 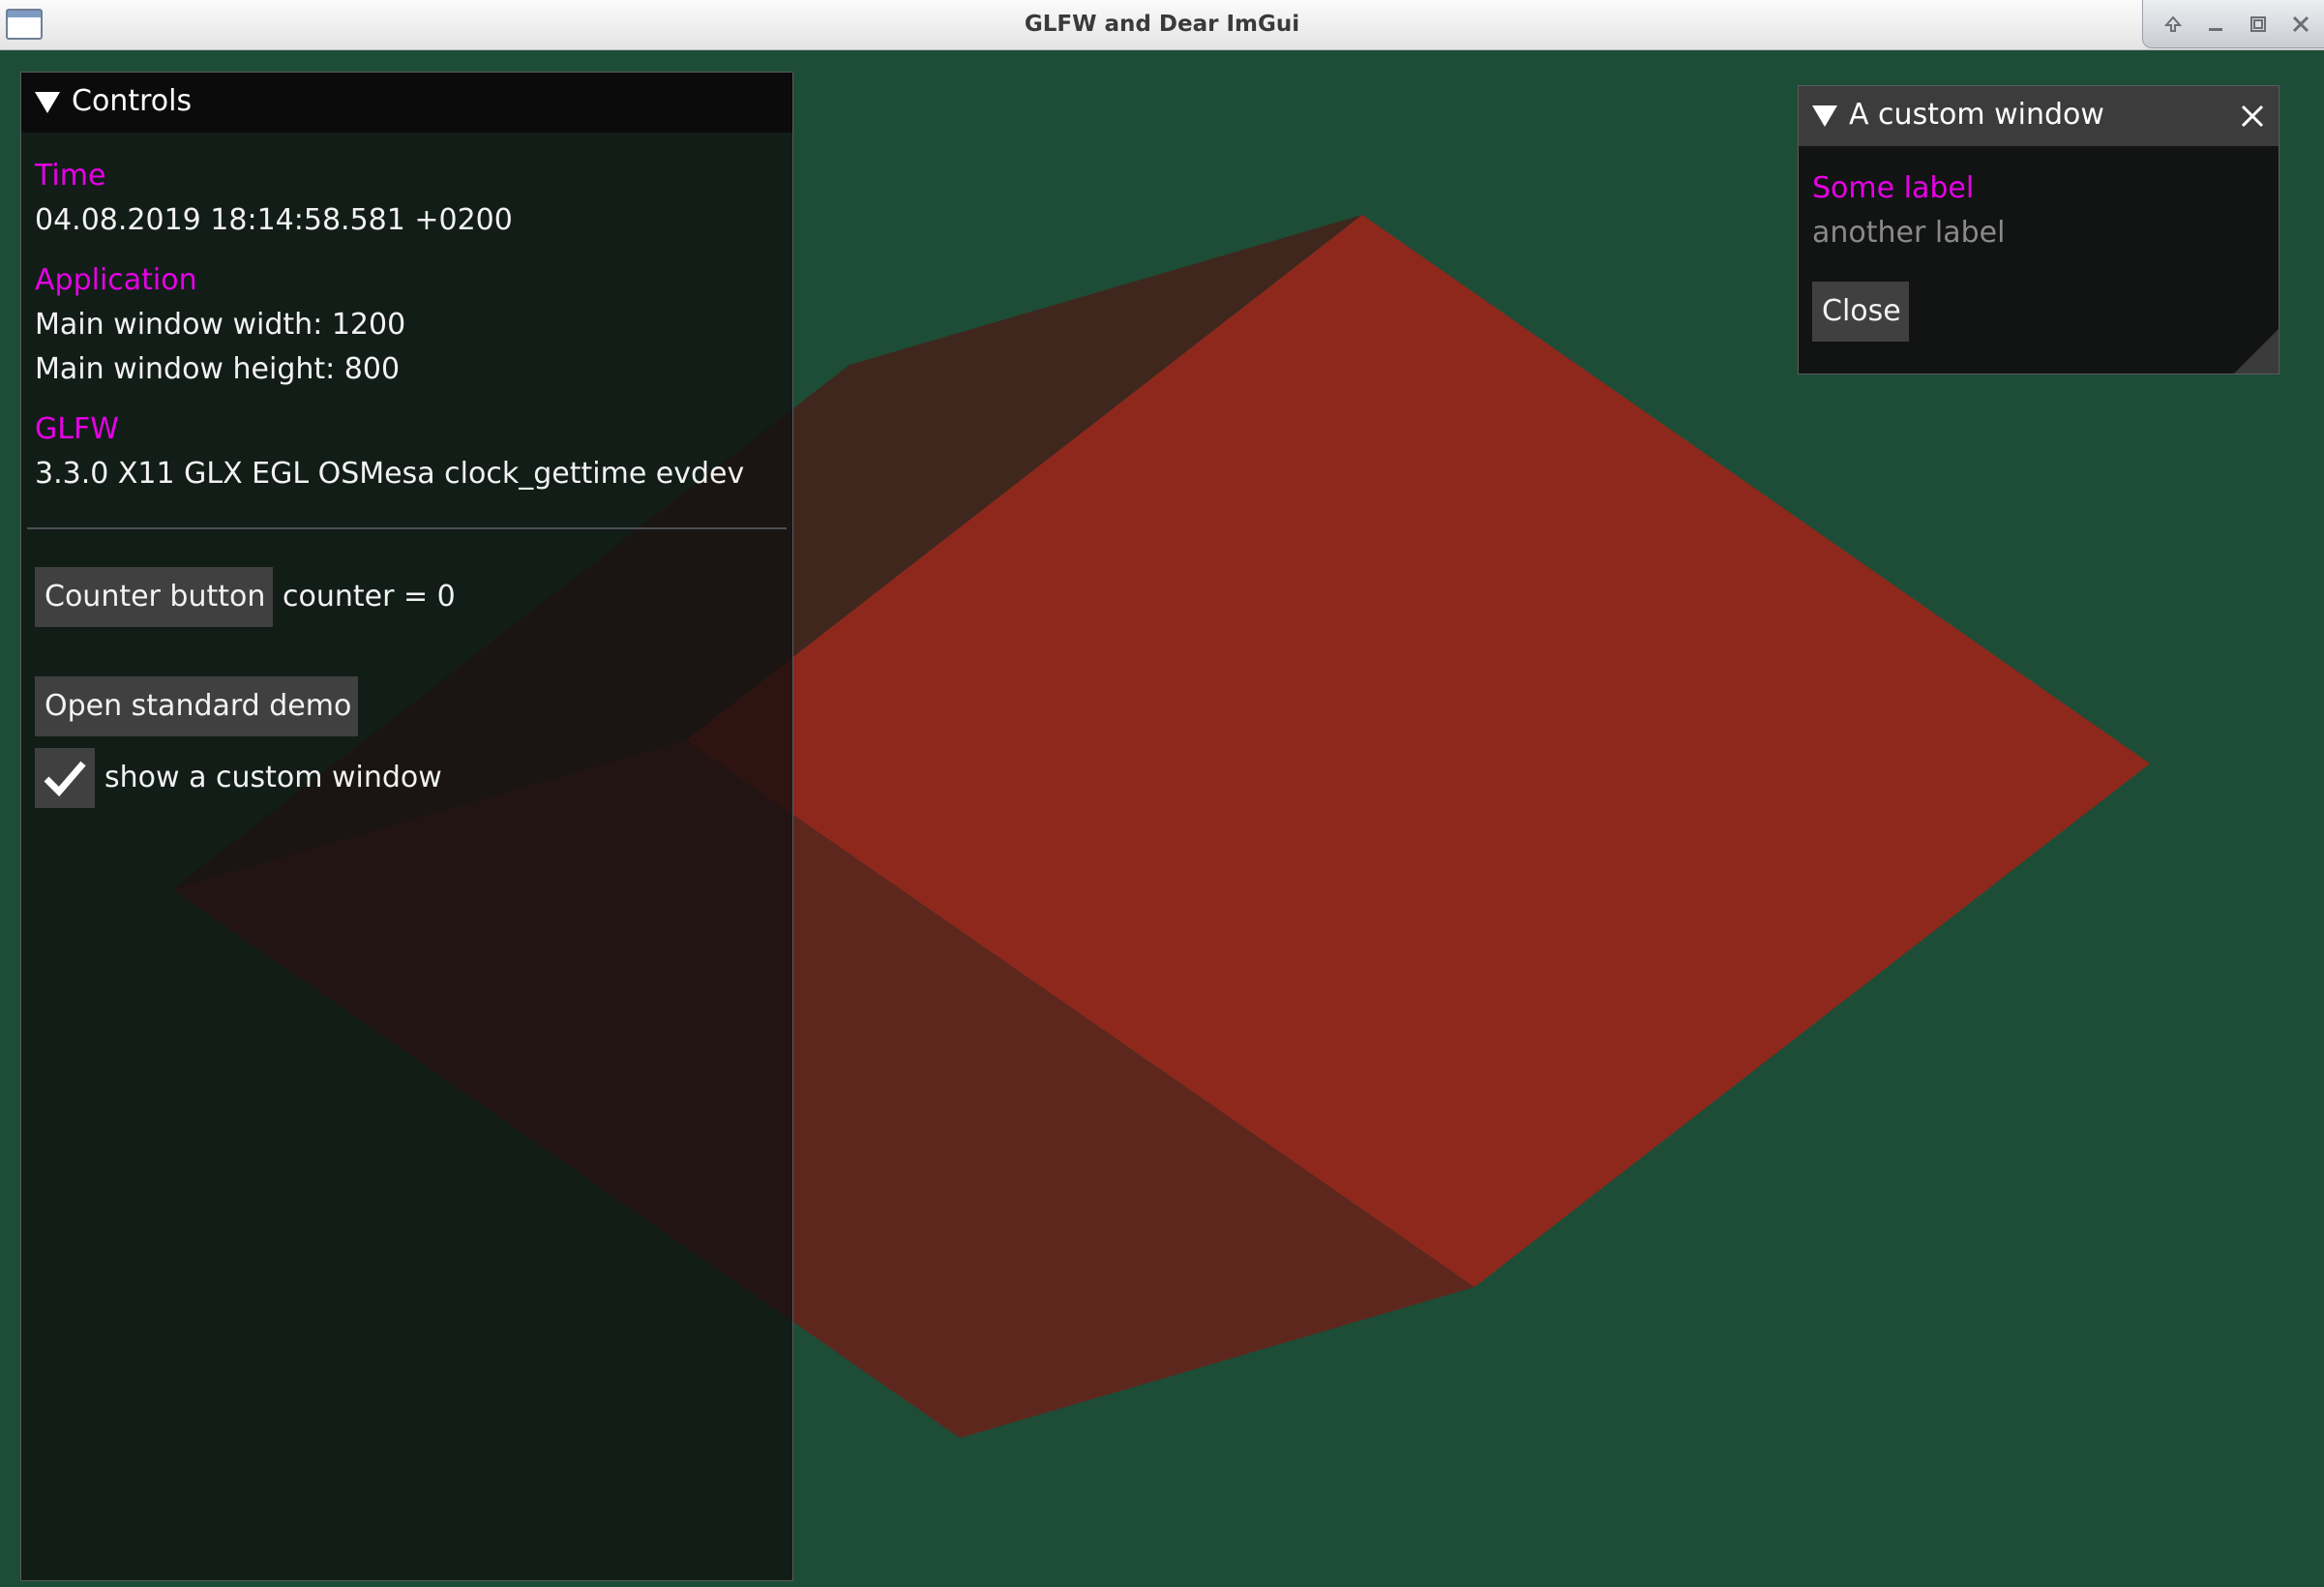 I want to click on custom-window-header: A custom window, so click(x=2039, y=116).